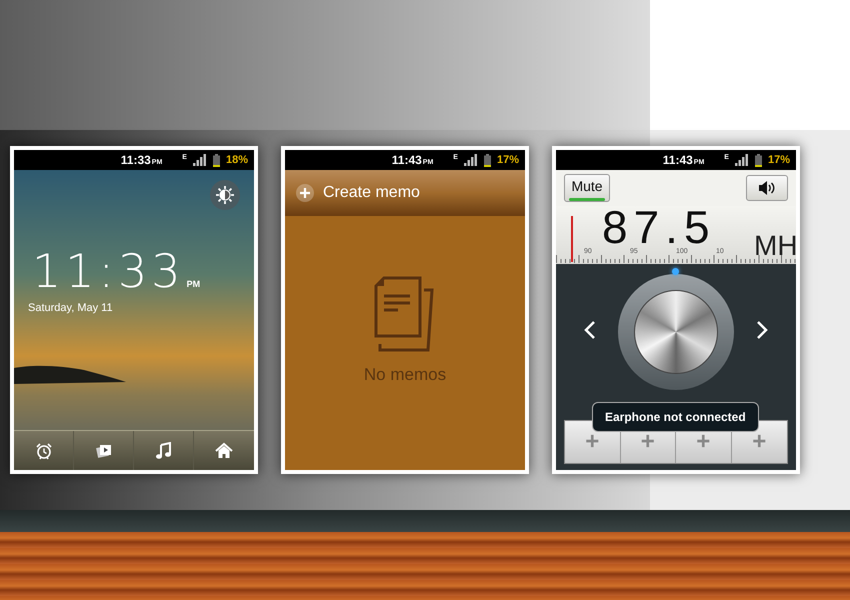  What do you see at coordinates (659, 227) in the screenshot?
I see `frequency-readout: 87.5` at bounding box center [659, 227].